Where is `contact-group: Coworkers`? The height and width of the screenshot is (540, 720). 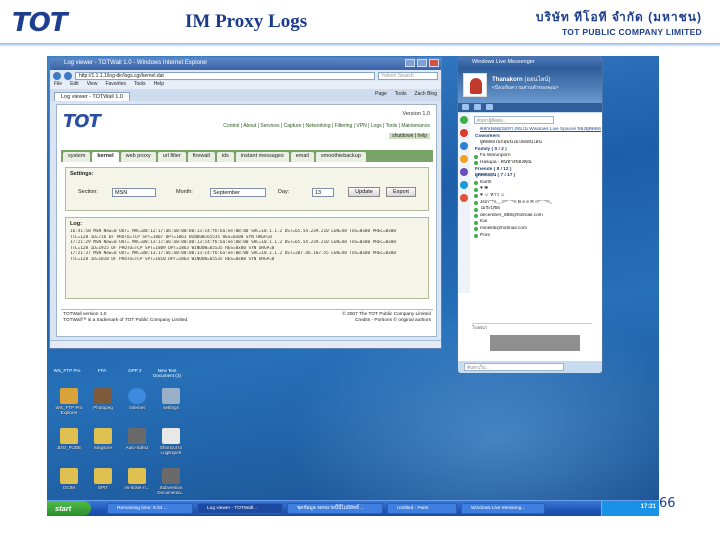
contact-group: Coworkers is located at coordinates (537, 137).